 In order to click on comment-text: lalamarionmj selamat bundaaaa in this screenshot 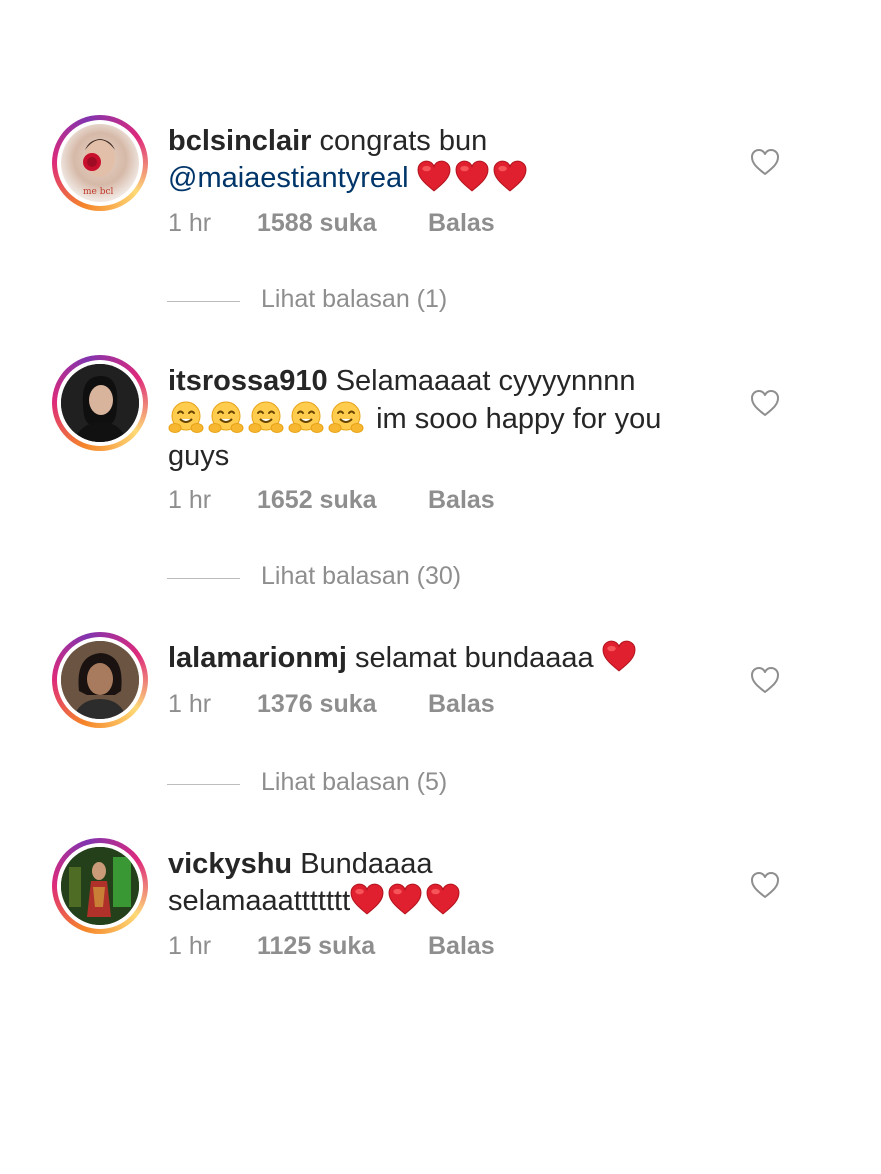, I will do `click(448, 658)`.